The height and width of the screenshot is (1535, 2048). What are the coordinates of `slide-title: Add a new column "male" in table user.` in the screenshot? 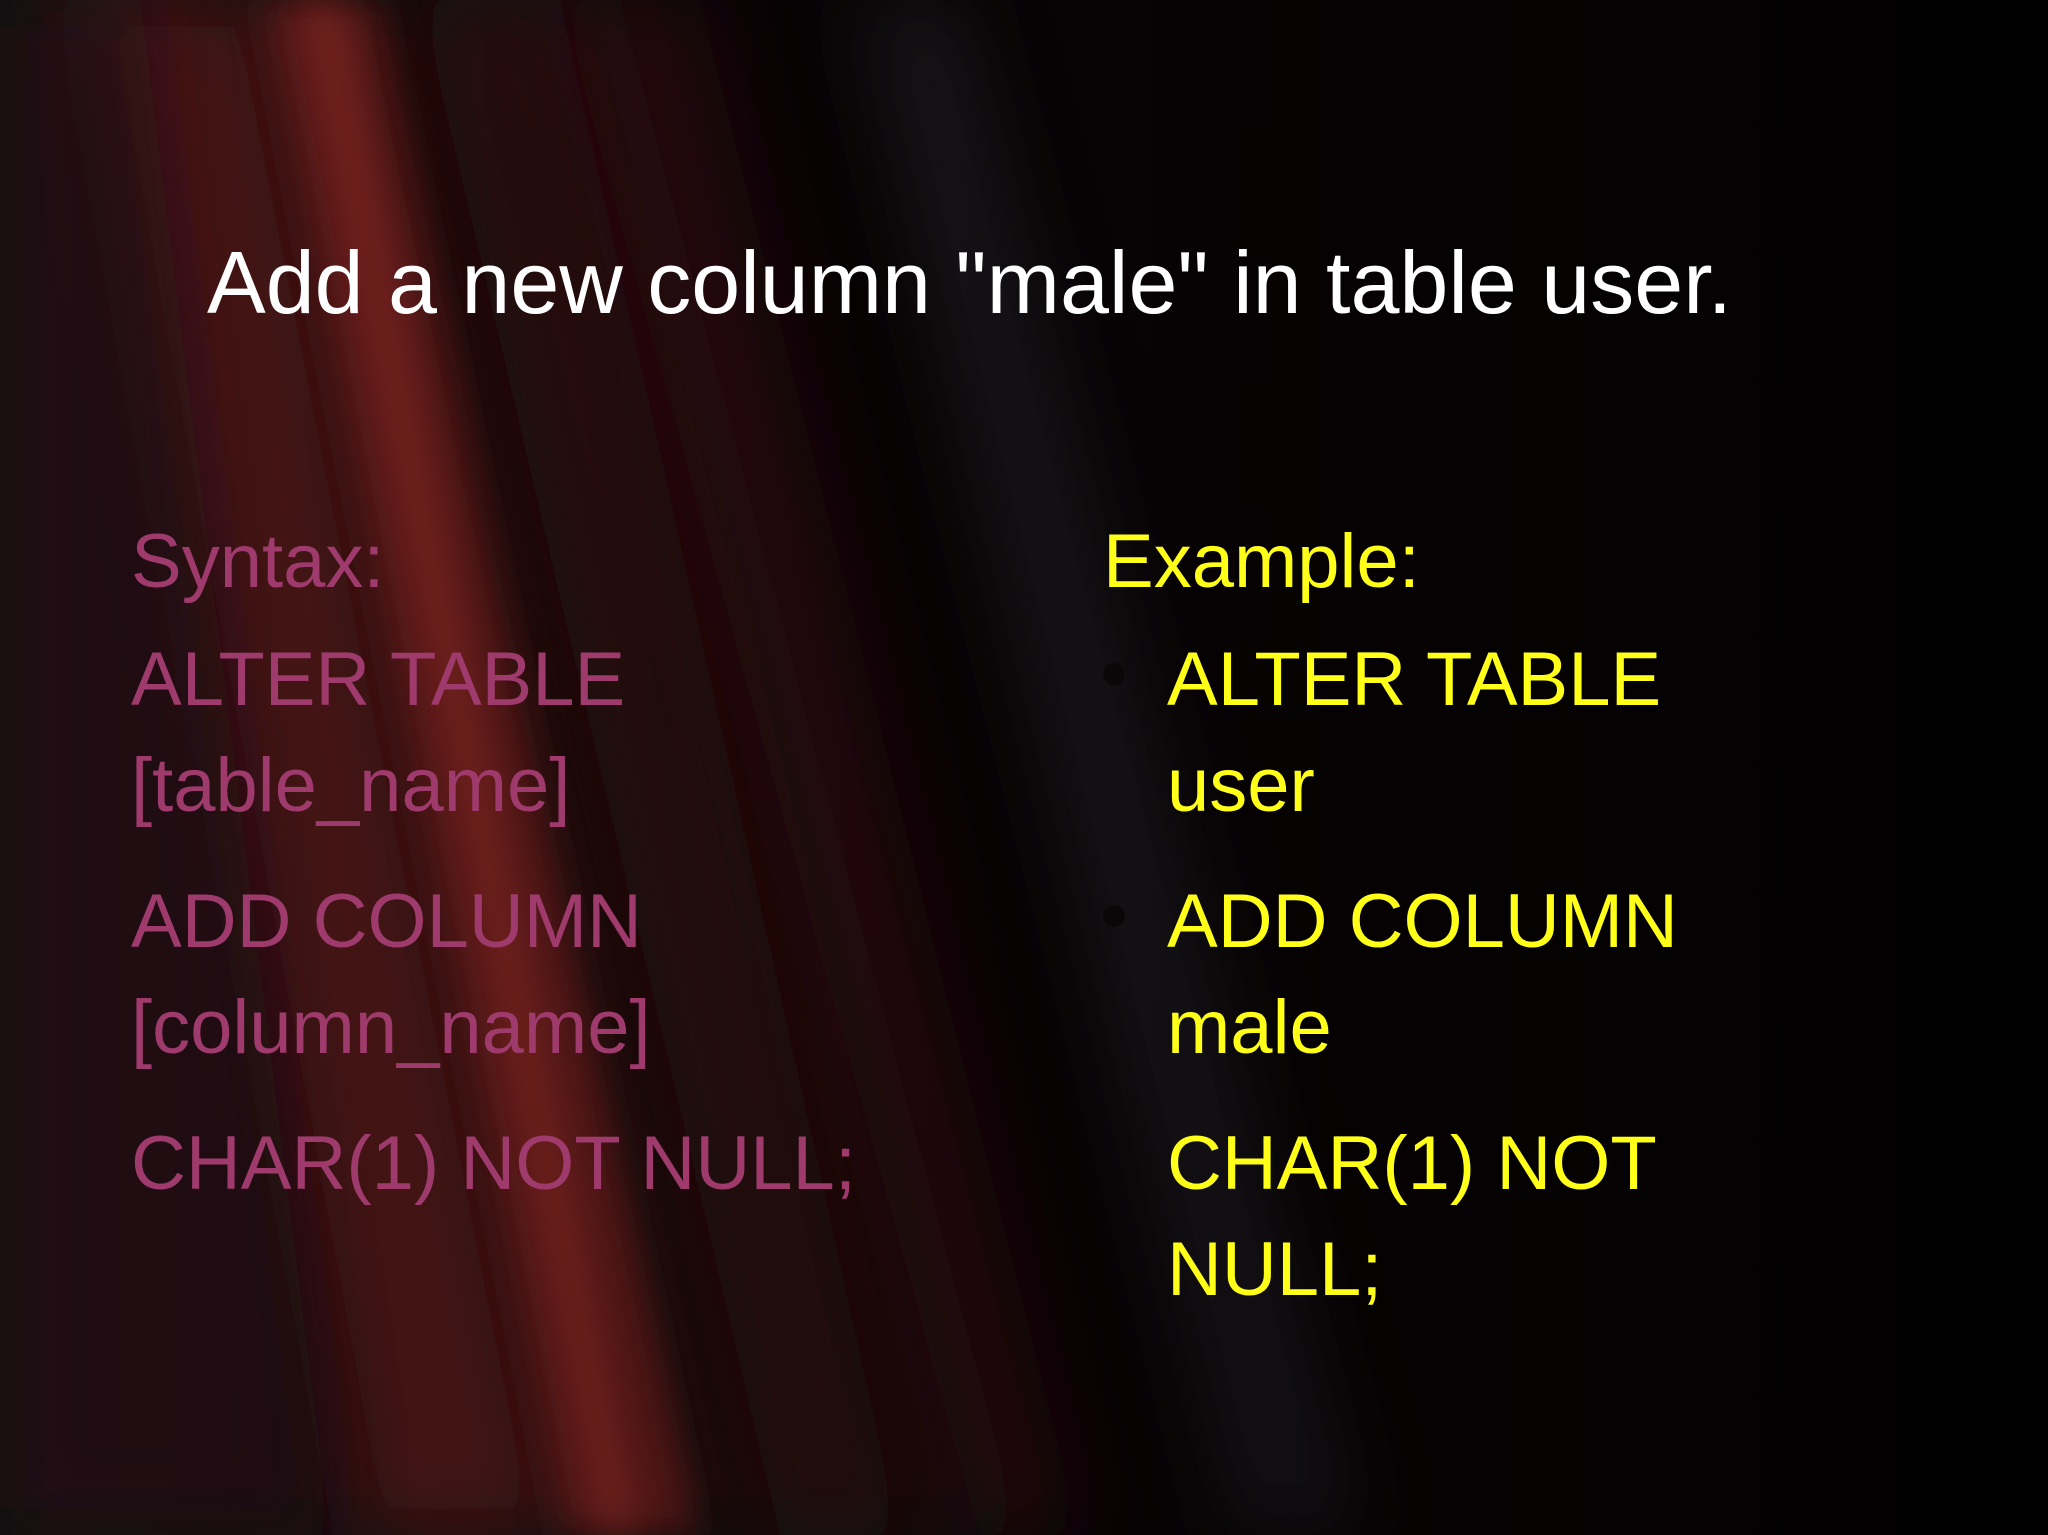 It's located at (970, 282).